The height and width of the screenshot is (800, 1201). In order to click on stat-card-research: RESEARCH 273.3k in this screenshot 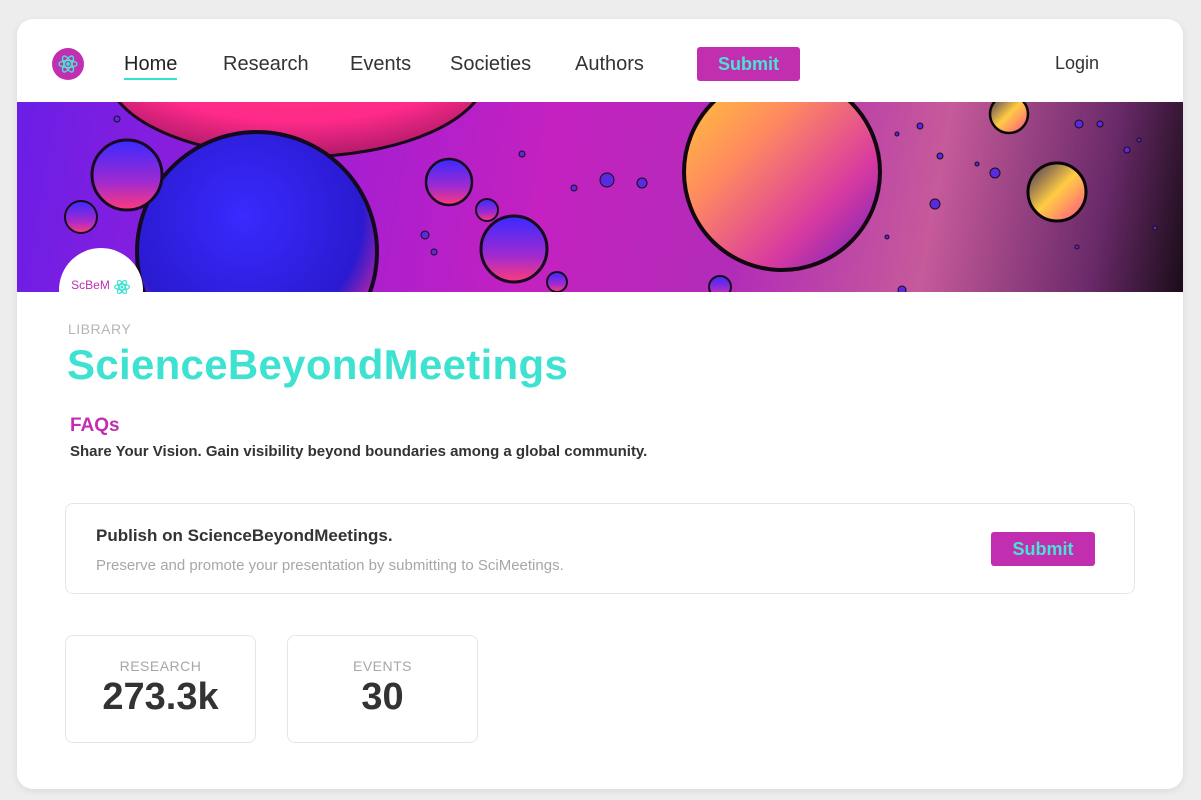, I will do `click(160, 689)`.